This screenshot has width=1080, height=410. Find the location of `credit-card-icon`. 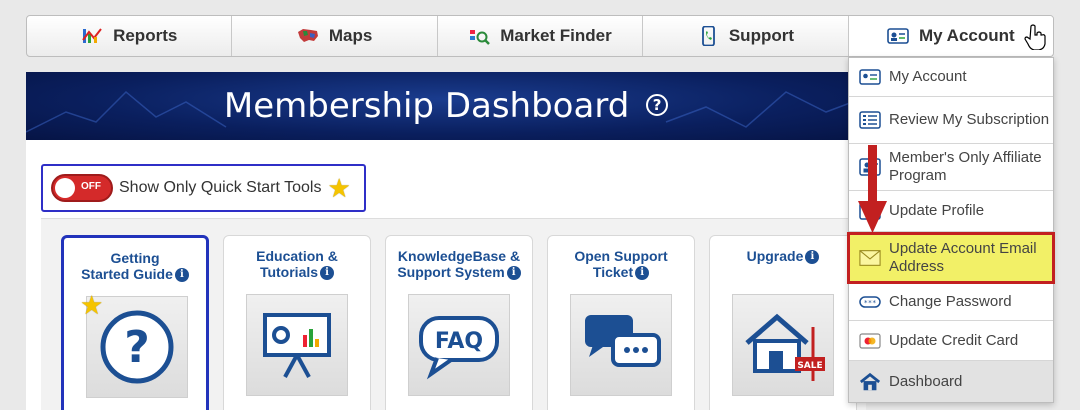

credit-card-icon is located at coordinates (870, 341).